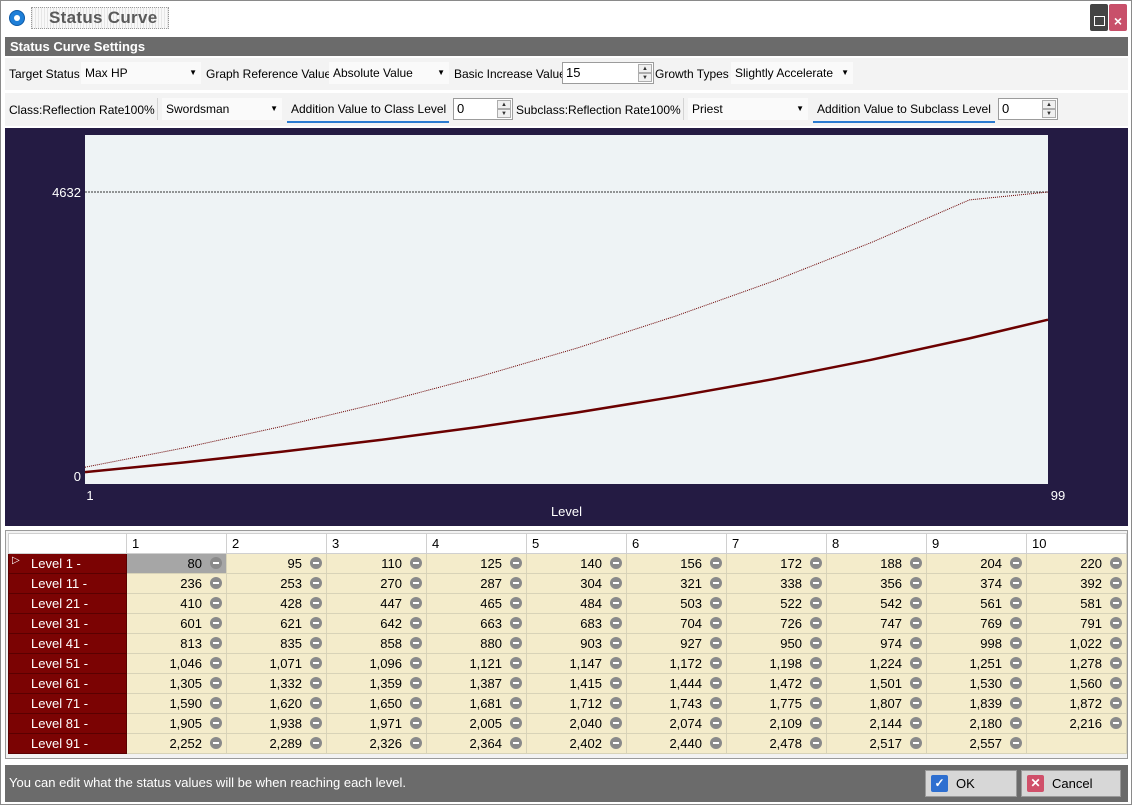  I want to click on table-cell: 1,905, so click(176, 723).